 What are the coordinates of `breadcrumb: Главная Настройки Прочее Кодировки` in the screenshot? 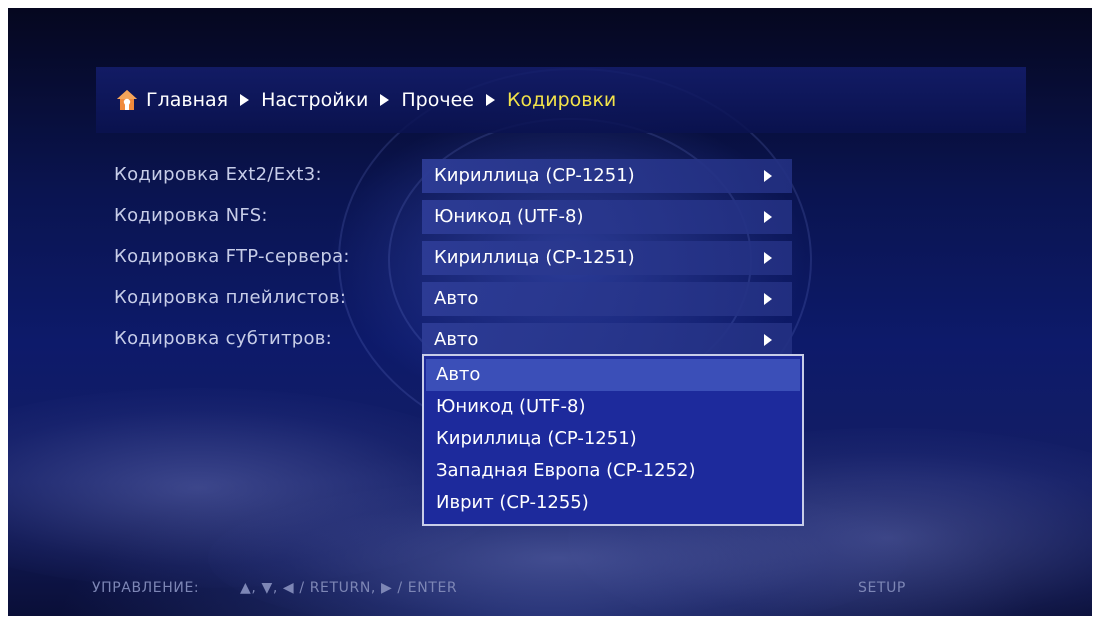 It's located at (561, 100).